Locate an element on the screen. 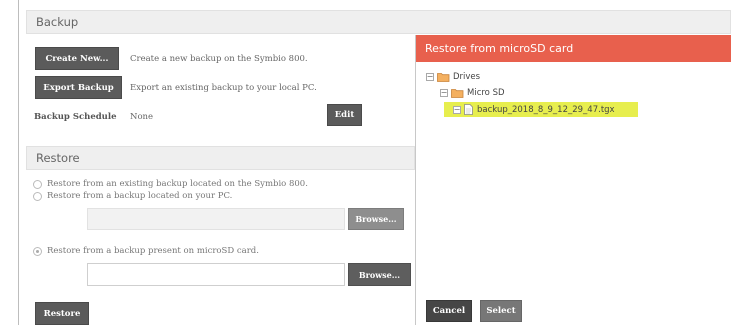  tree-node-backup-file: − backup_2018_8_9_12_29_47.tgx is located at coordinates (534, 109).